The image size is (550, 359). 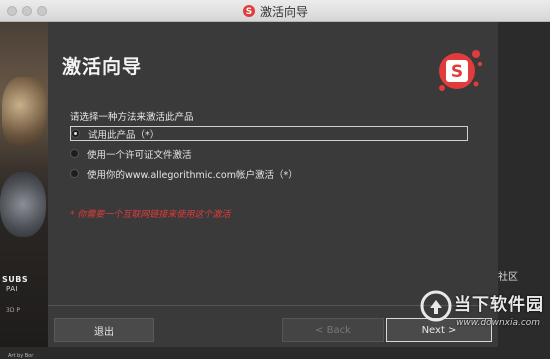 I want to click on watermark-text: 当下软件园, so click(x=499, y=305).